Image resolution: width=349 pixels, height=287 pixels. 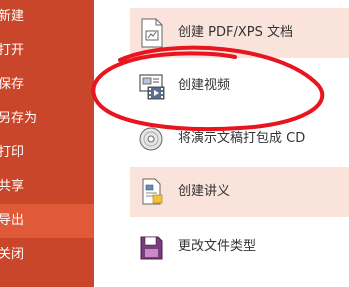 I want to click on sidebar-item-label: 关闭, so click(x=12, y=254).